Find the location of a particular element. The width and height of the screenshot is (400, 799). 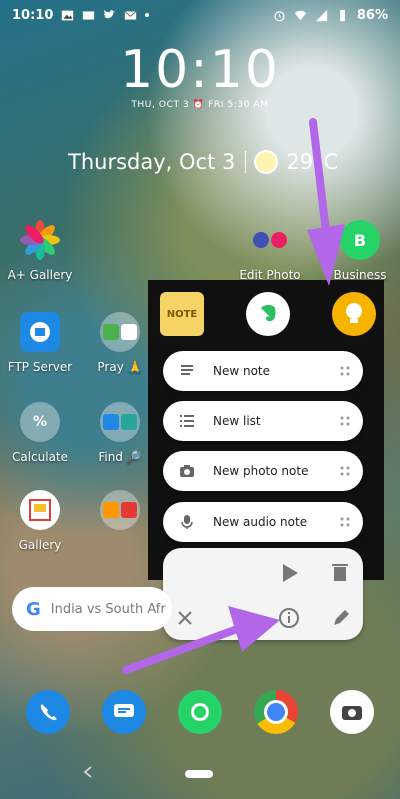

app-a-plus-gallery: A+ Gallery is located at coordinates (40, 251).